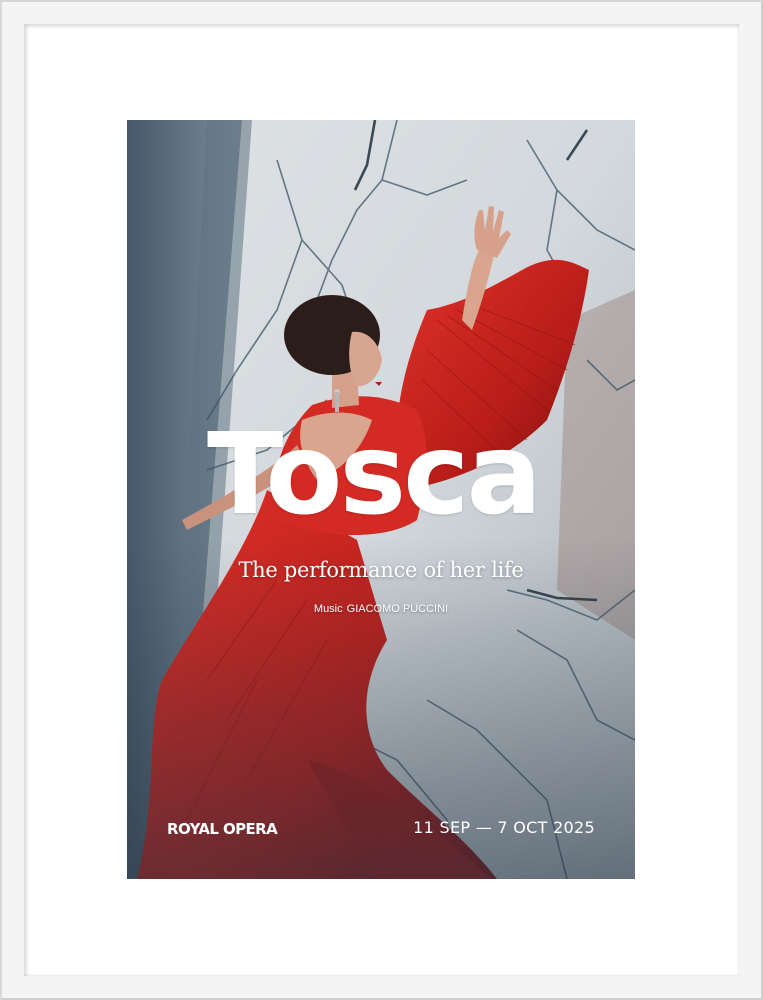 Image resolution: width=763 pixels, height=1000 pixels. Describe the element at coordinates (374, 475) in the screenshot. I see `poster-title: Tosca` at that location.